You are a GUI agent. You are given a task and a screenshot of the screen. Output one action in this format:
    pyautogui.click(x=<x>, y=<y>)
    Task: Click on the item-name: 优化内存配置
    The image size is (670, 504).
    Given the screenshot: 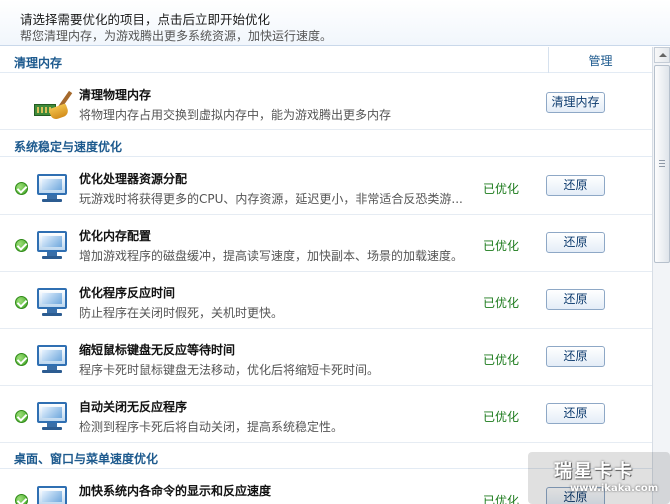 What is the action you would take?
    pyautogui.click(x=115, y=236)
    